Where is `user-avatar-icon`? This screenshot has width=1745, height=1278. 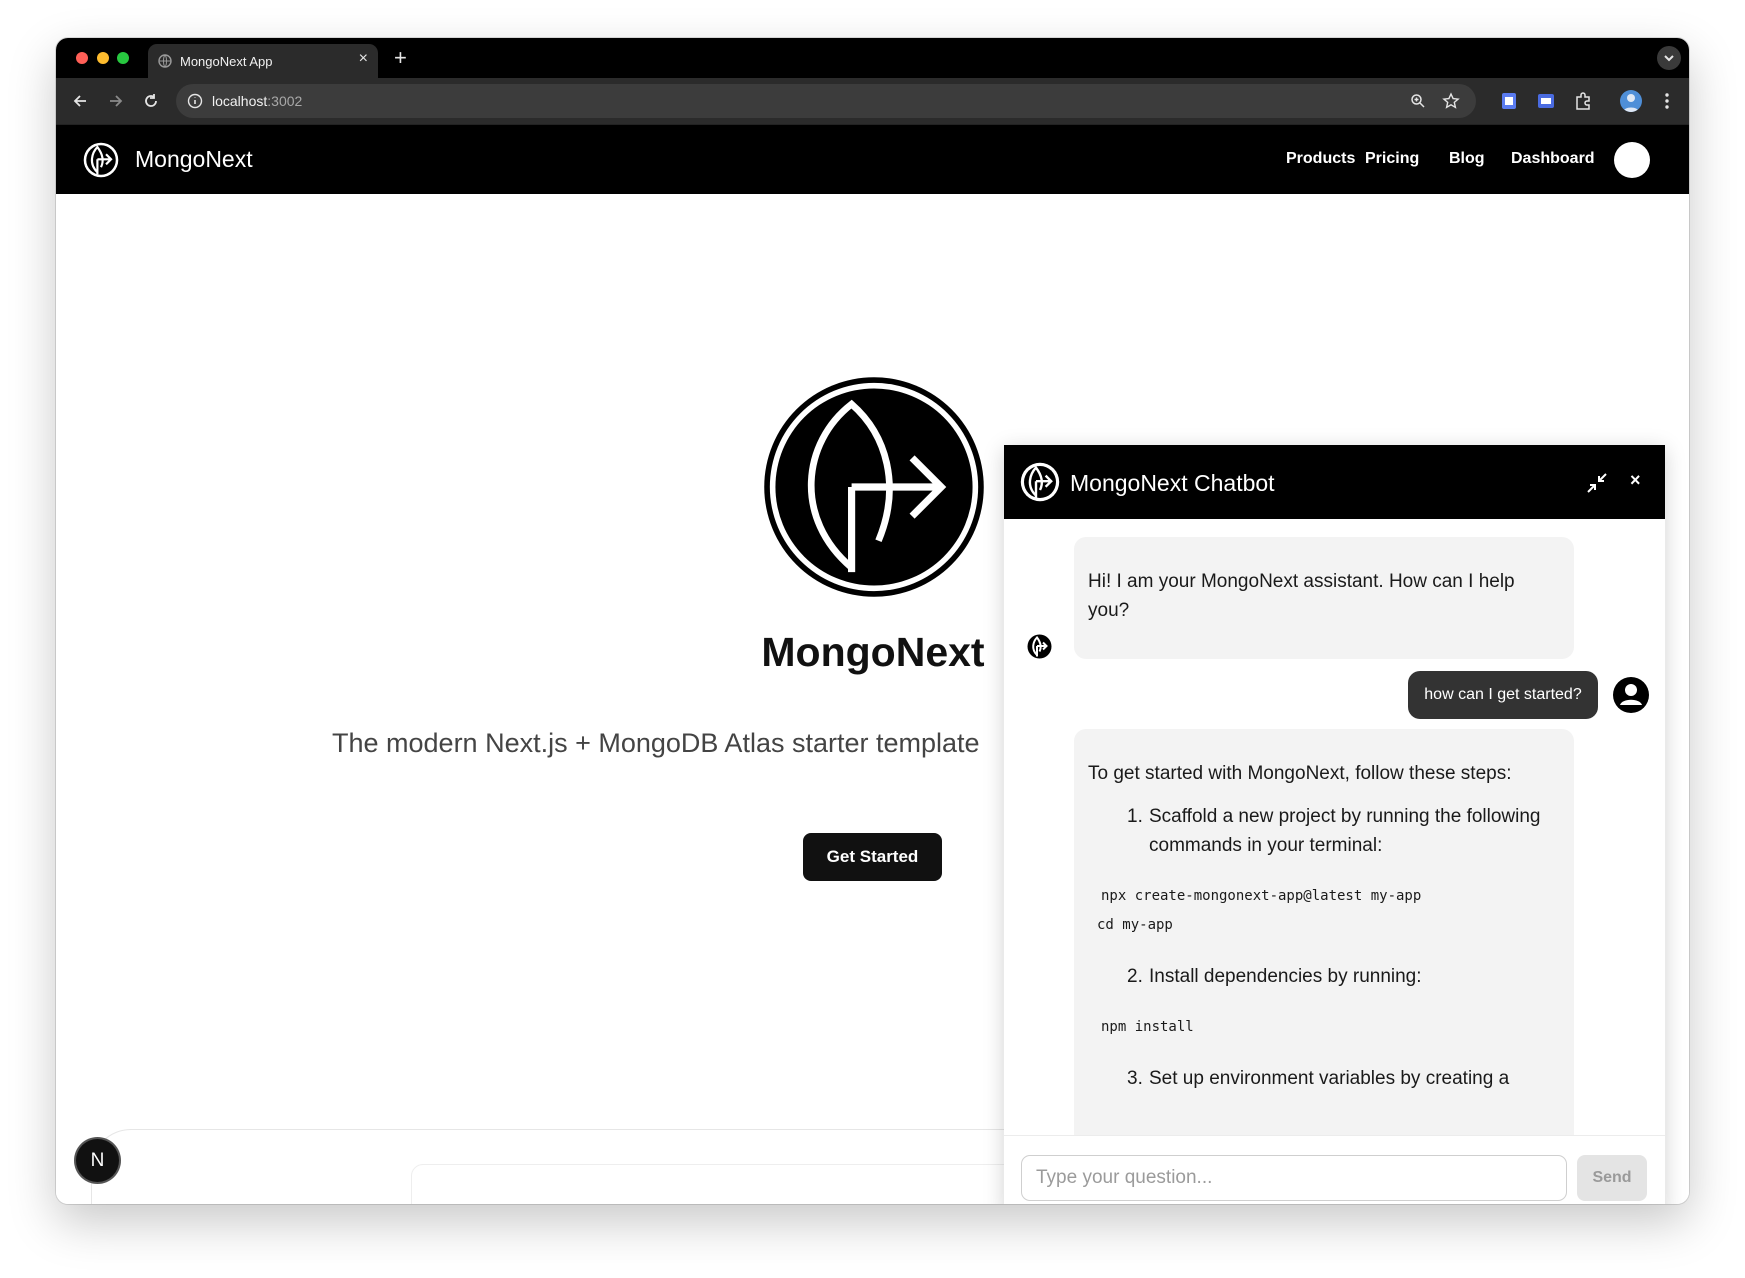
user-avatar-icon is located at coordinates (1631, 695).